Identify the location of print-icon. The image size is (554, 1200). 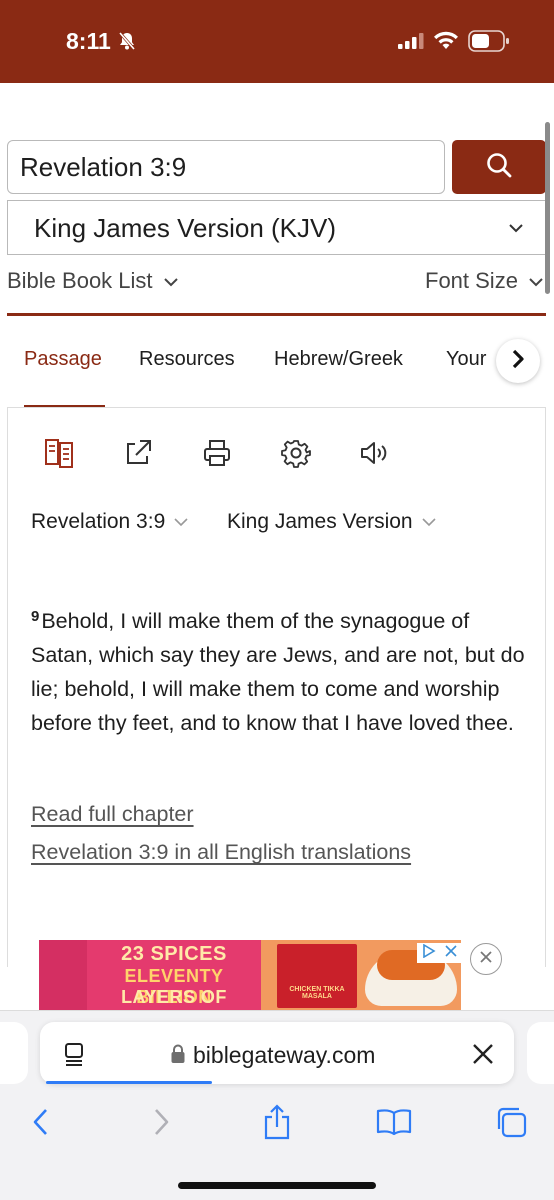
(217, 453).